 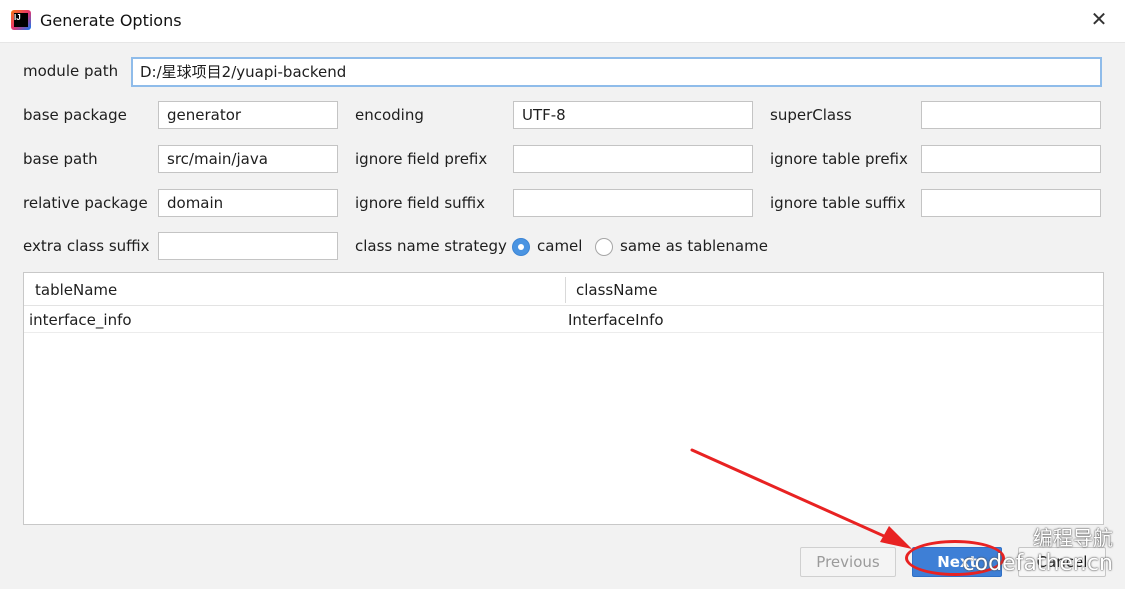 What do you see at coordinates (811, 115) in the screenshot?
I see `super-class-label: superClass` at bounding box center [811, 115].